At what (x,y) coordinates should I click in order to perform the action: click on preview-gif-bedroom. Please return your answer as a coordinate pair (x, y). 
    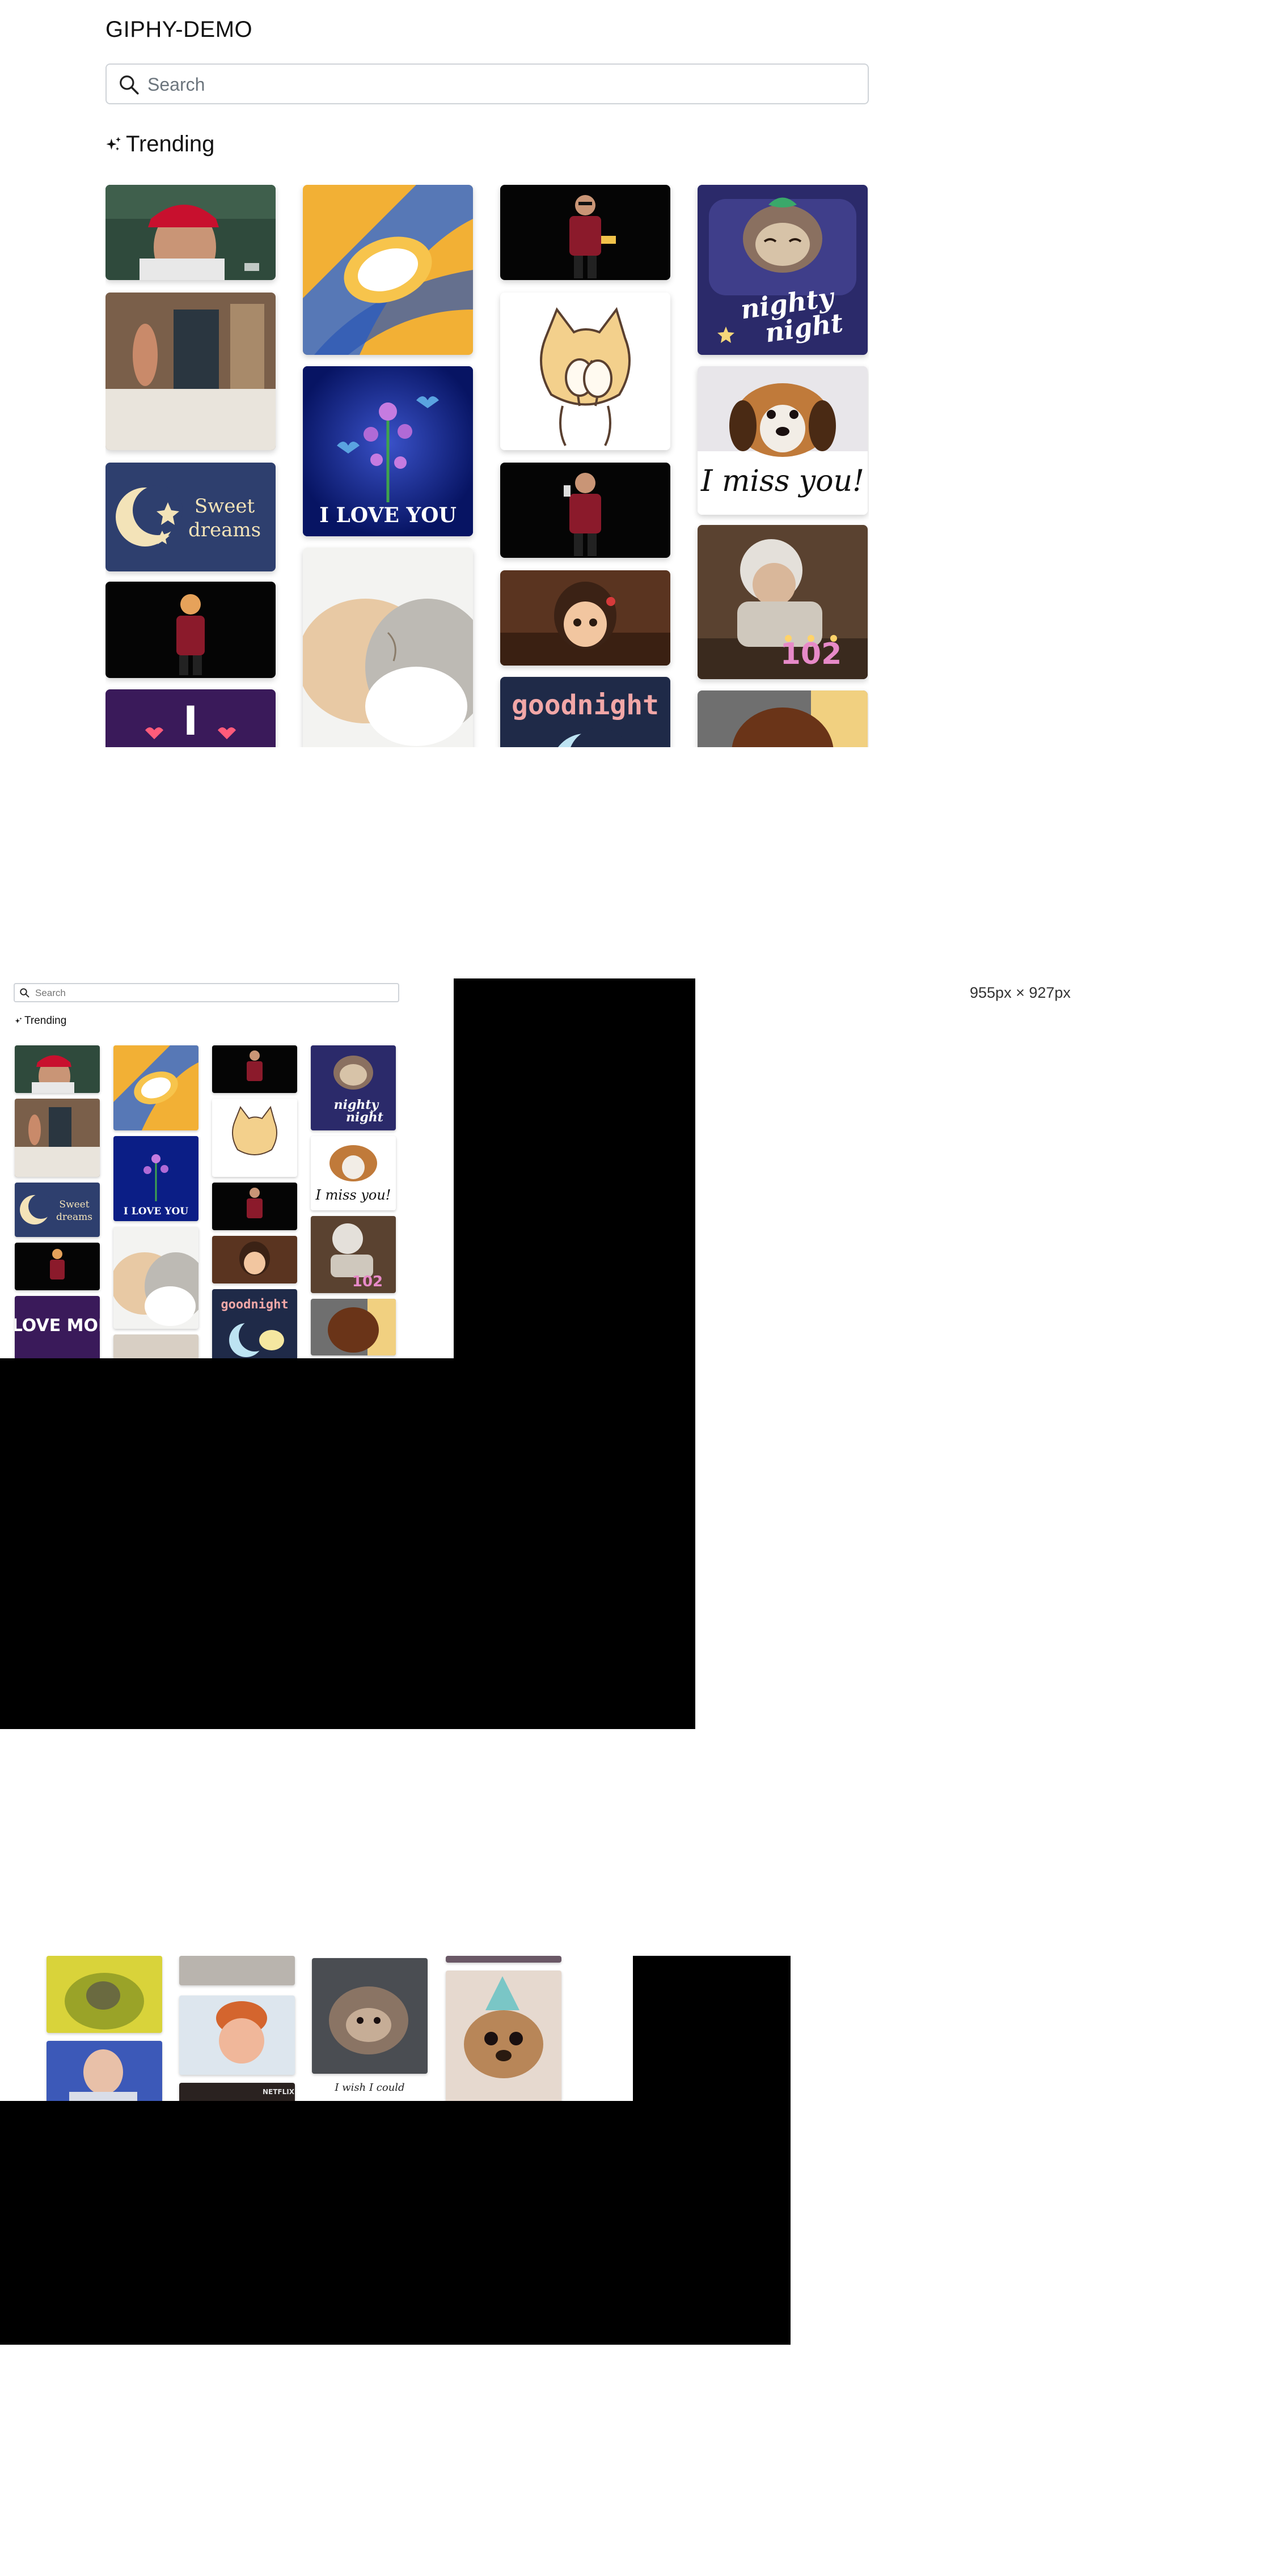
    Looking at the image, I should click on (57, 1138).